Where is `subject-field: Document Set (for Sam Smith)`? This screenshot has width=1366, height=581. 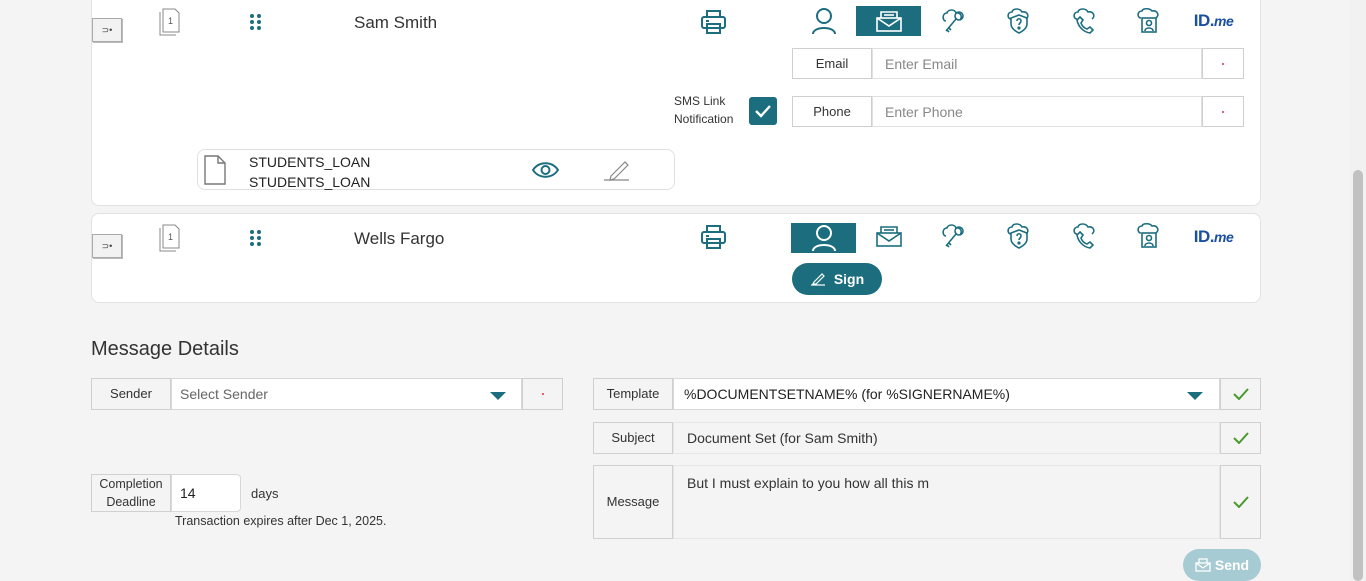
subject-field: Document Set (for Sam Smith) is located at coordinates (946, 438).